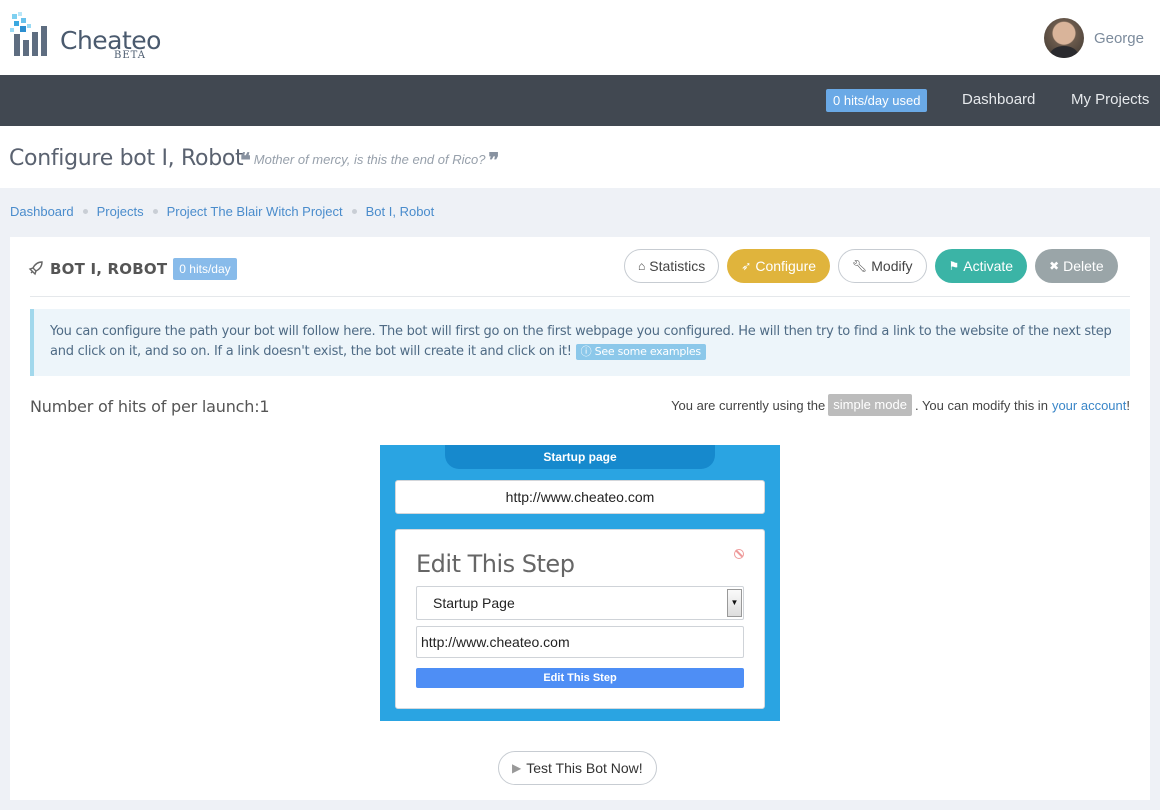 This screenshot has width=1160, height=810. Describe the element at coordinates (998, 99) in the screenshot. I see `nav-dashboard-link: Dashboard` at that location.